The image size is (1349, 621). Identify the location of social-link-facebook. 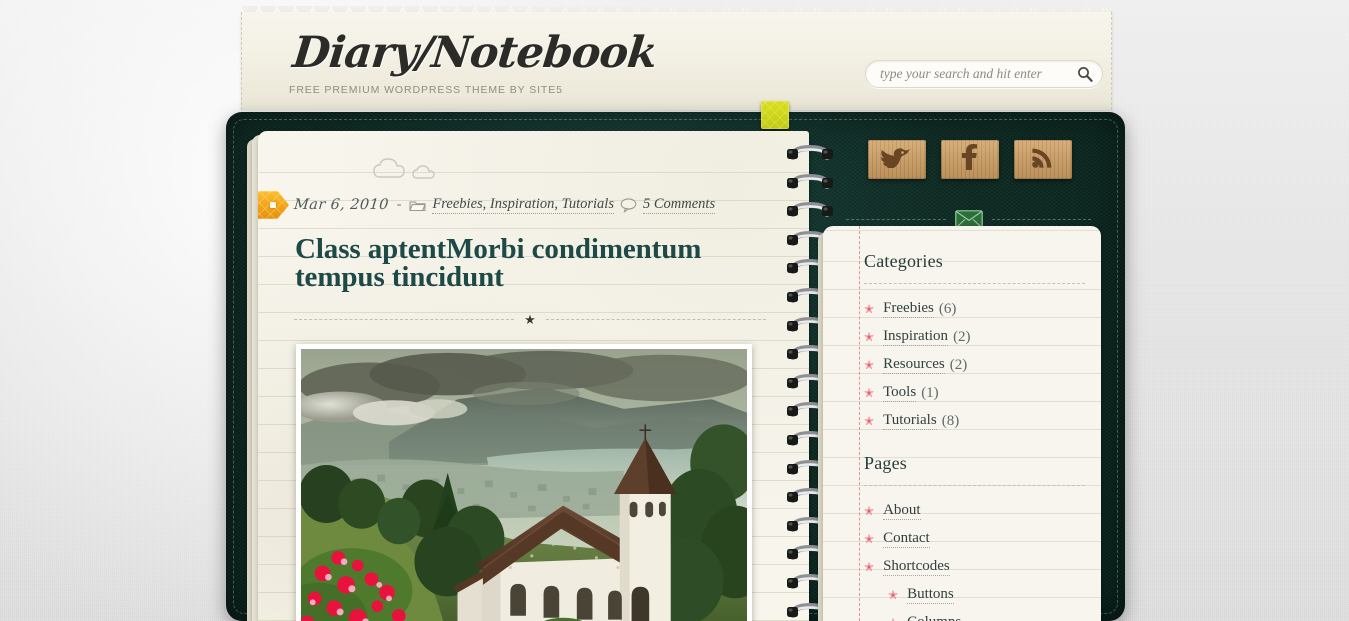
(970, 159).